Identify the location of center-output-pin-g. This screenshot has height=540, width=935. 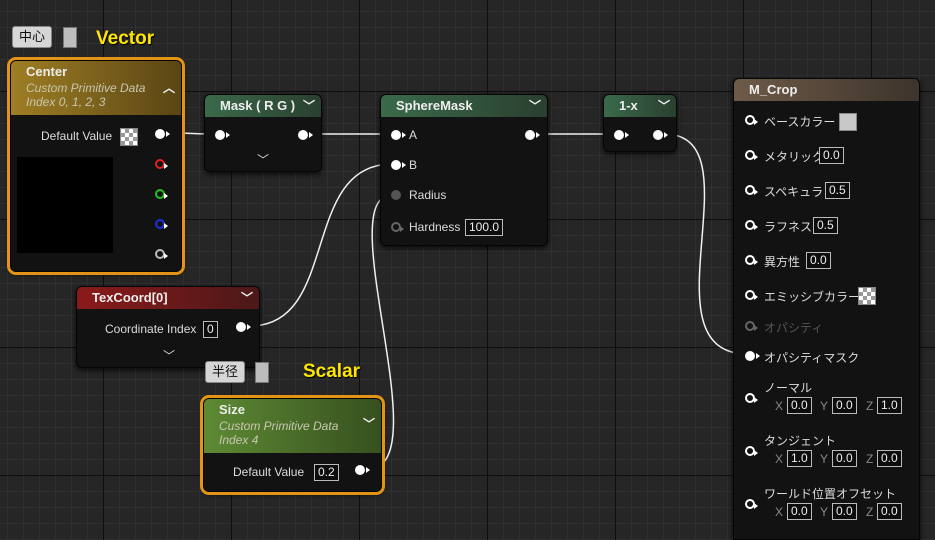
(161, 194).